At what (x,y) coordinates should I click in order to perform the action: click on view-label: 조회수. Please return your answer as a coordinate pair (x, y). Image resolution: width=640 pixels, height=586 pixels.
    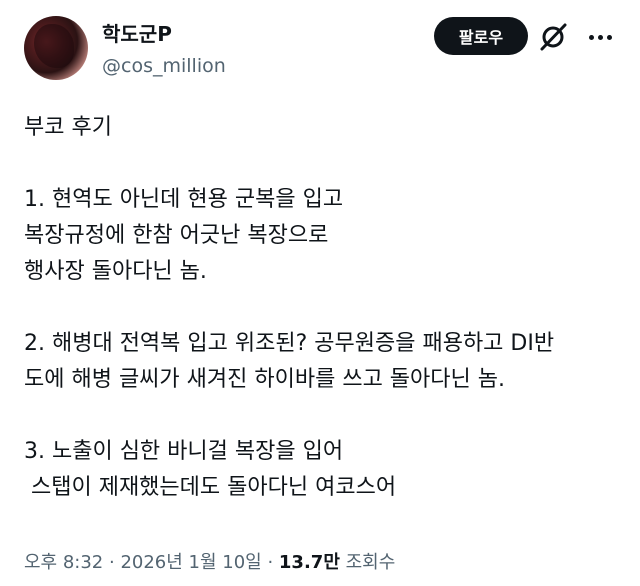
    Looking at the image, I should click on (367, 562).